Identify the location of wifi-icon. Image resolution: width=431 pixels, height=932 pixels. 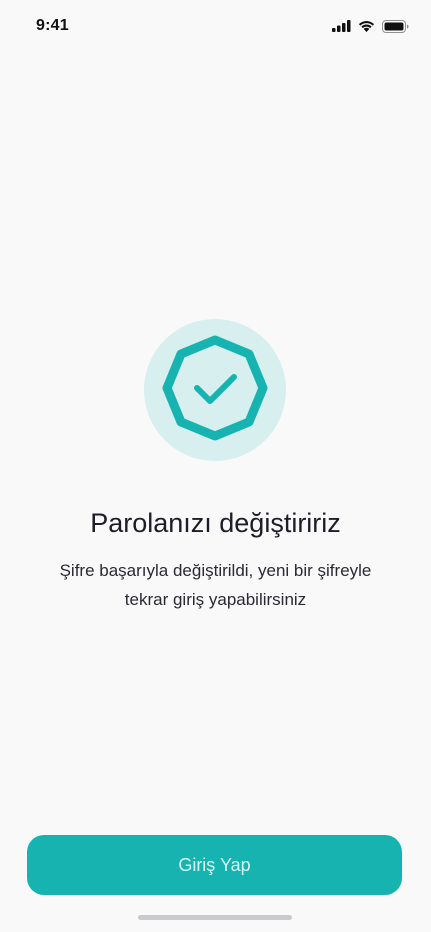
(366, 26).